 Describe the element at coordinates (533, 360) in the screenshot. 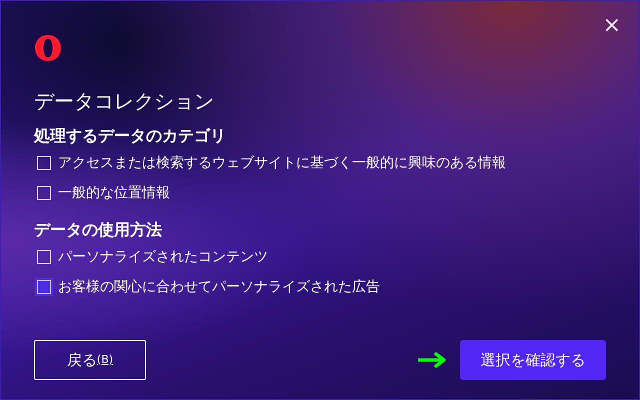

I see `confirm-button: 選択を確認する` at that location.